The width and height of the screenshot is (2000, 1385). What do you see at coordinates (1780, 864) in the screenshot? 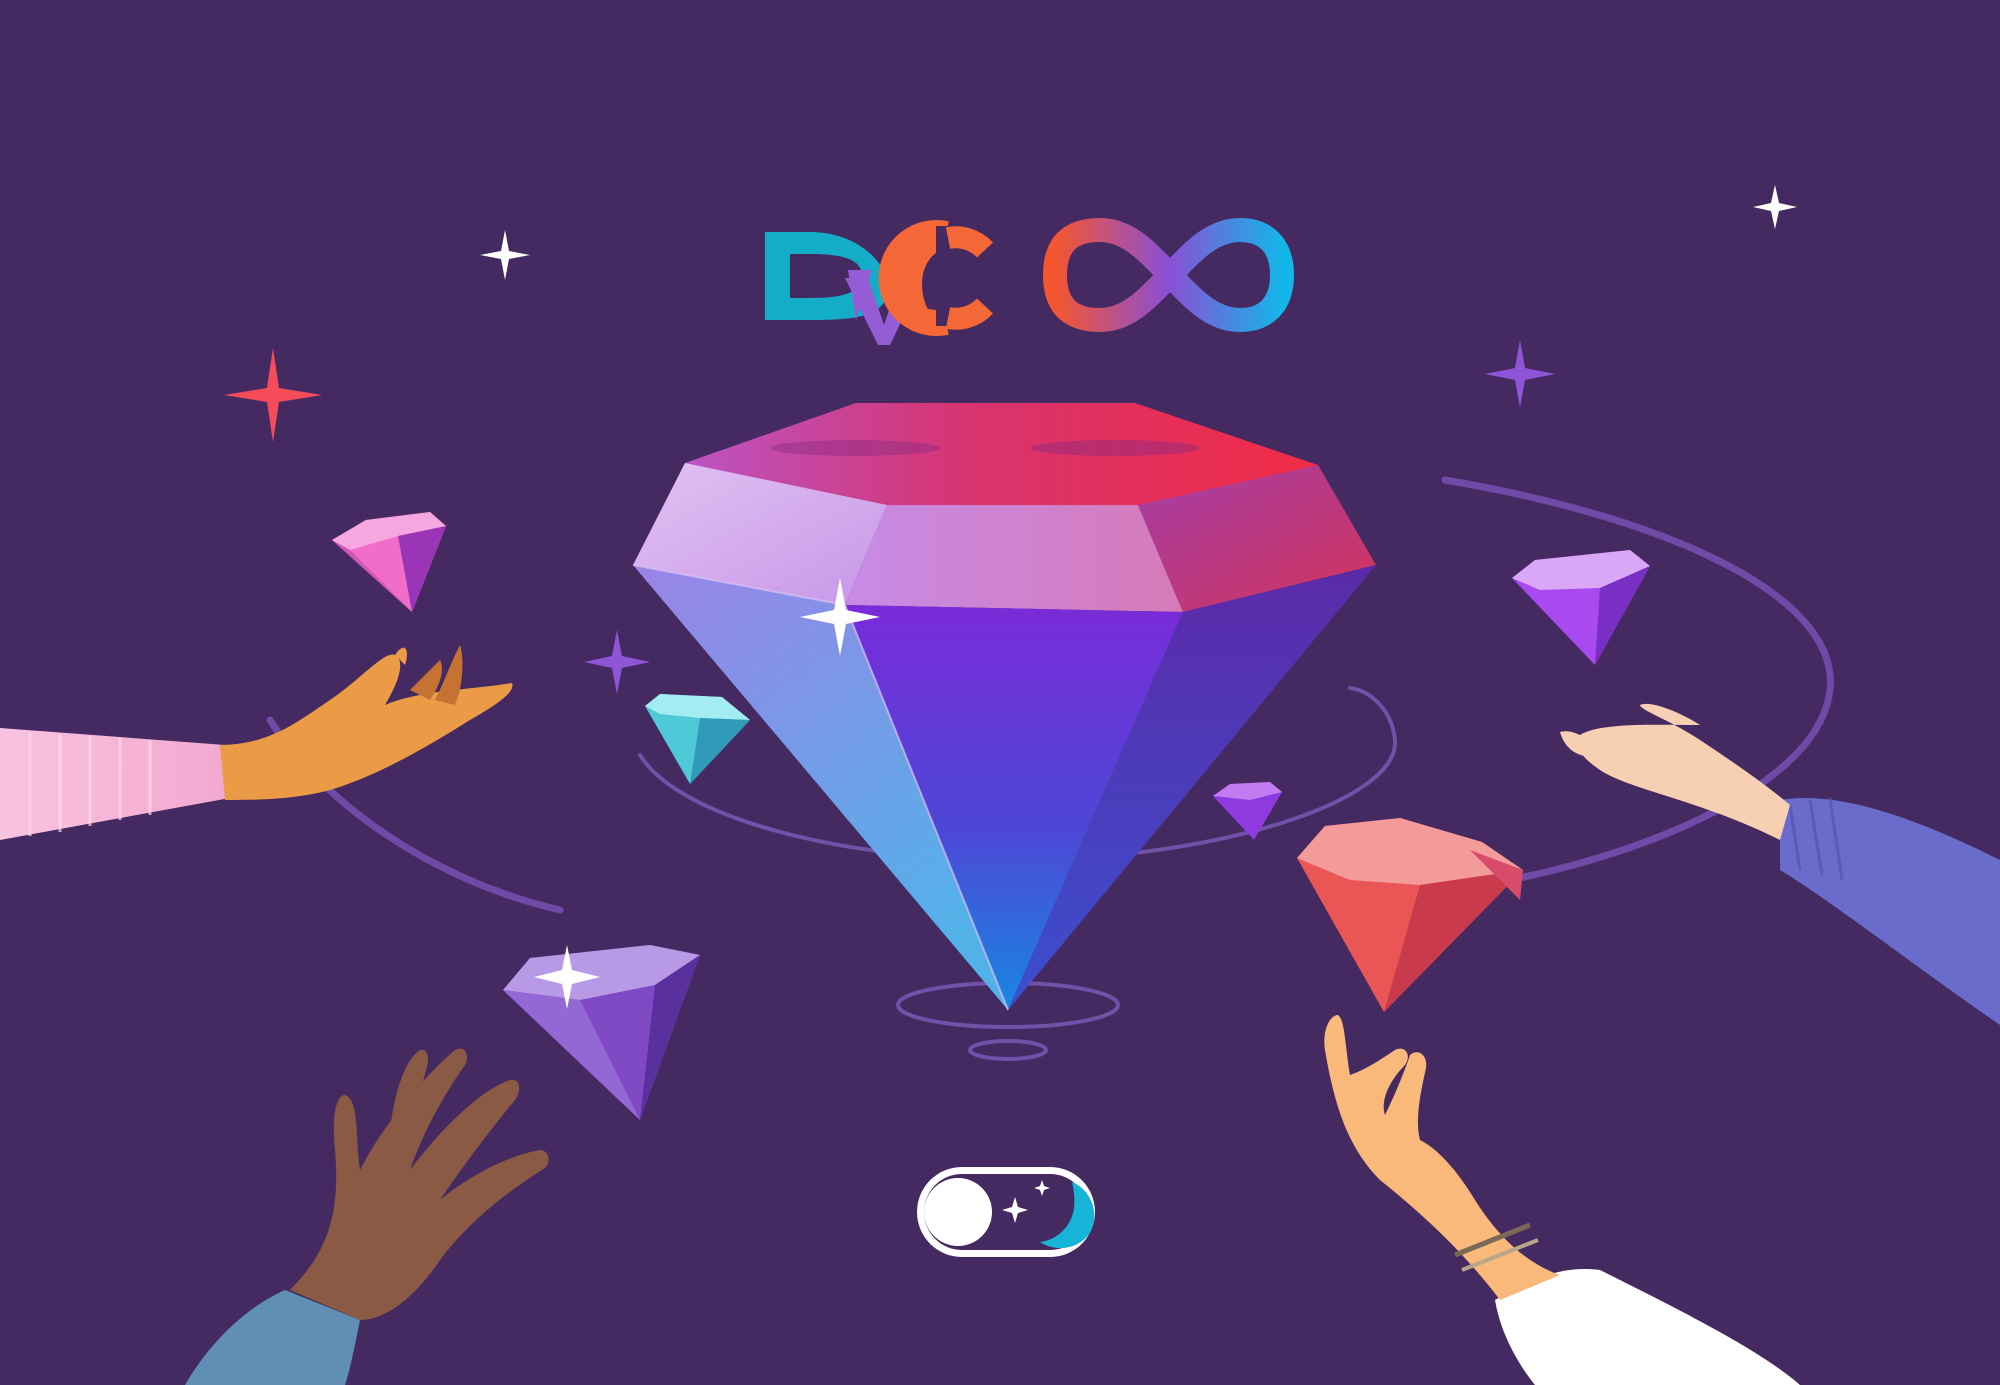
I see `hand-right-blue-sleeve` at bounding box center [1780, 864].